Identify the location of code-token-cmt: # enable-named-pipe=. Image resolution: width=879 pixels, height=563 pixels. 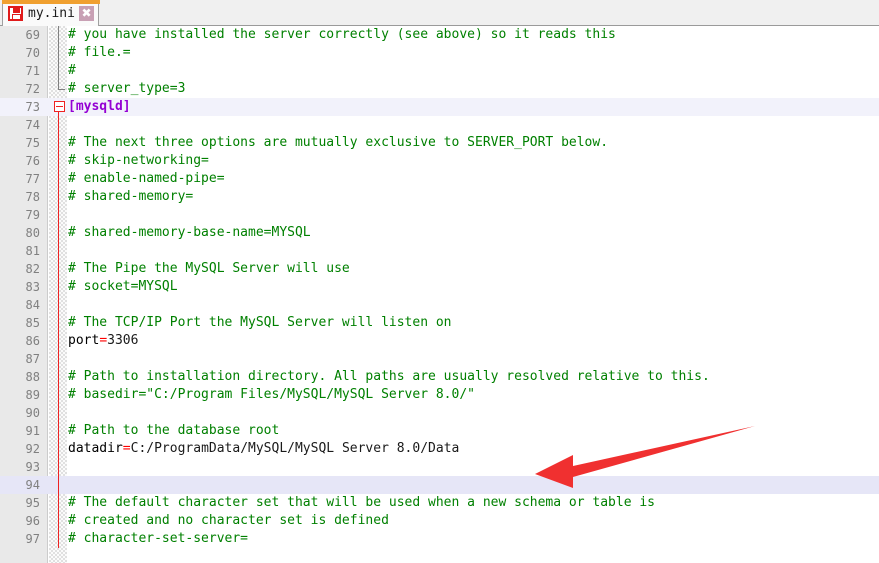
(146, 178).